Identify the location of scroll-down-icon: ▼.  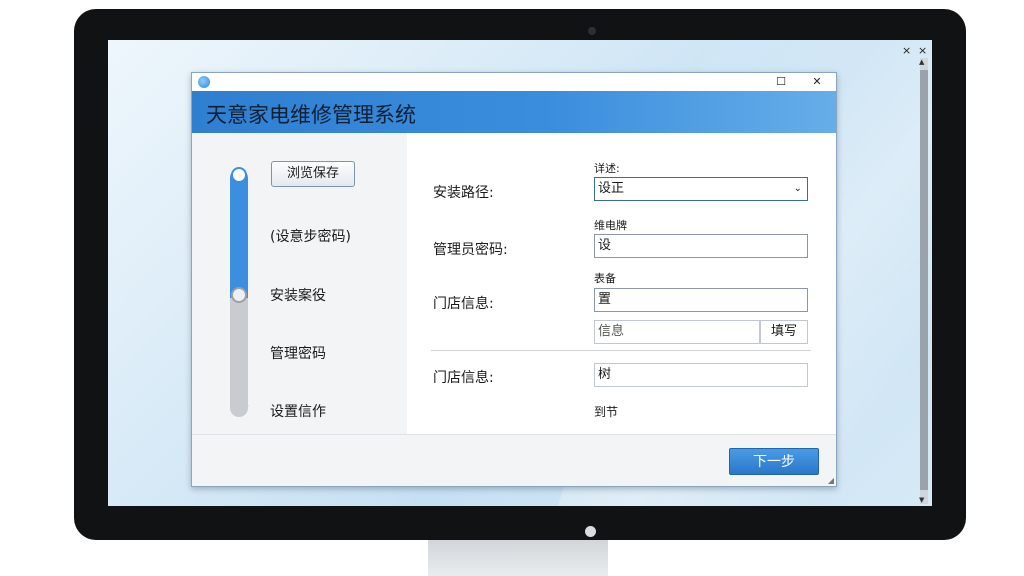
(921, 500).